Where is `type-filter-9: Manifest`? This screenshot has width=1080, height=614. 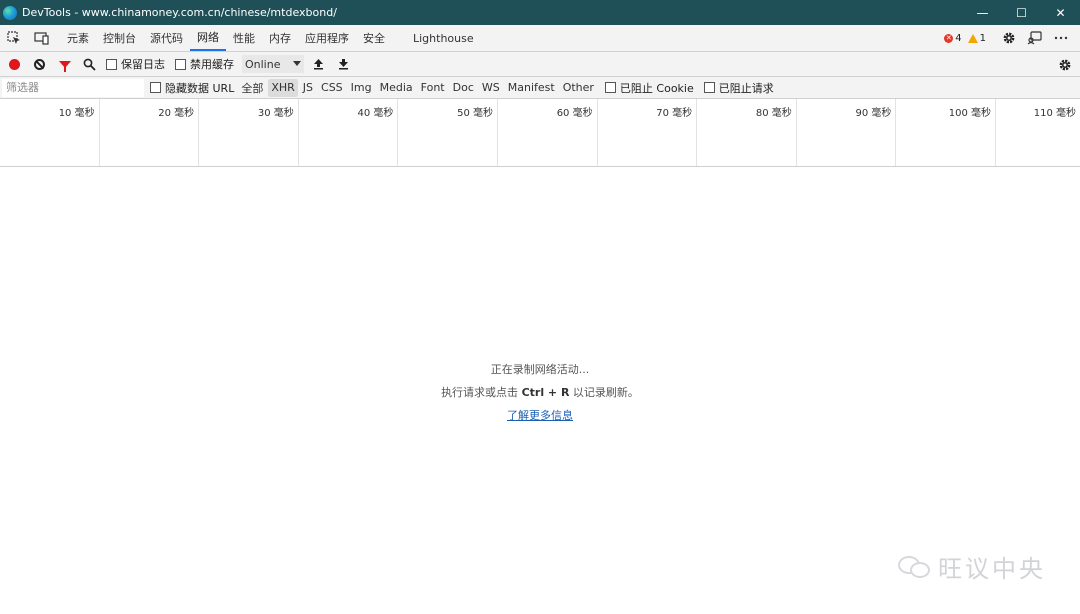 type-filter-9: Manifest is located at coordinates (531, 88).